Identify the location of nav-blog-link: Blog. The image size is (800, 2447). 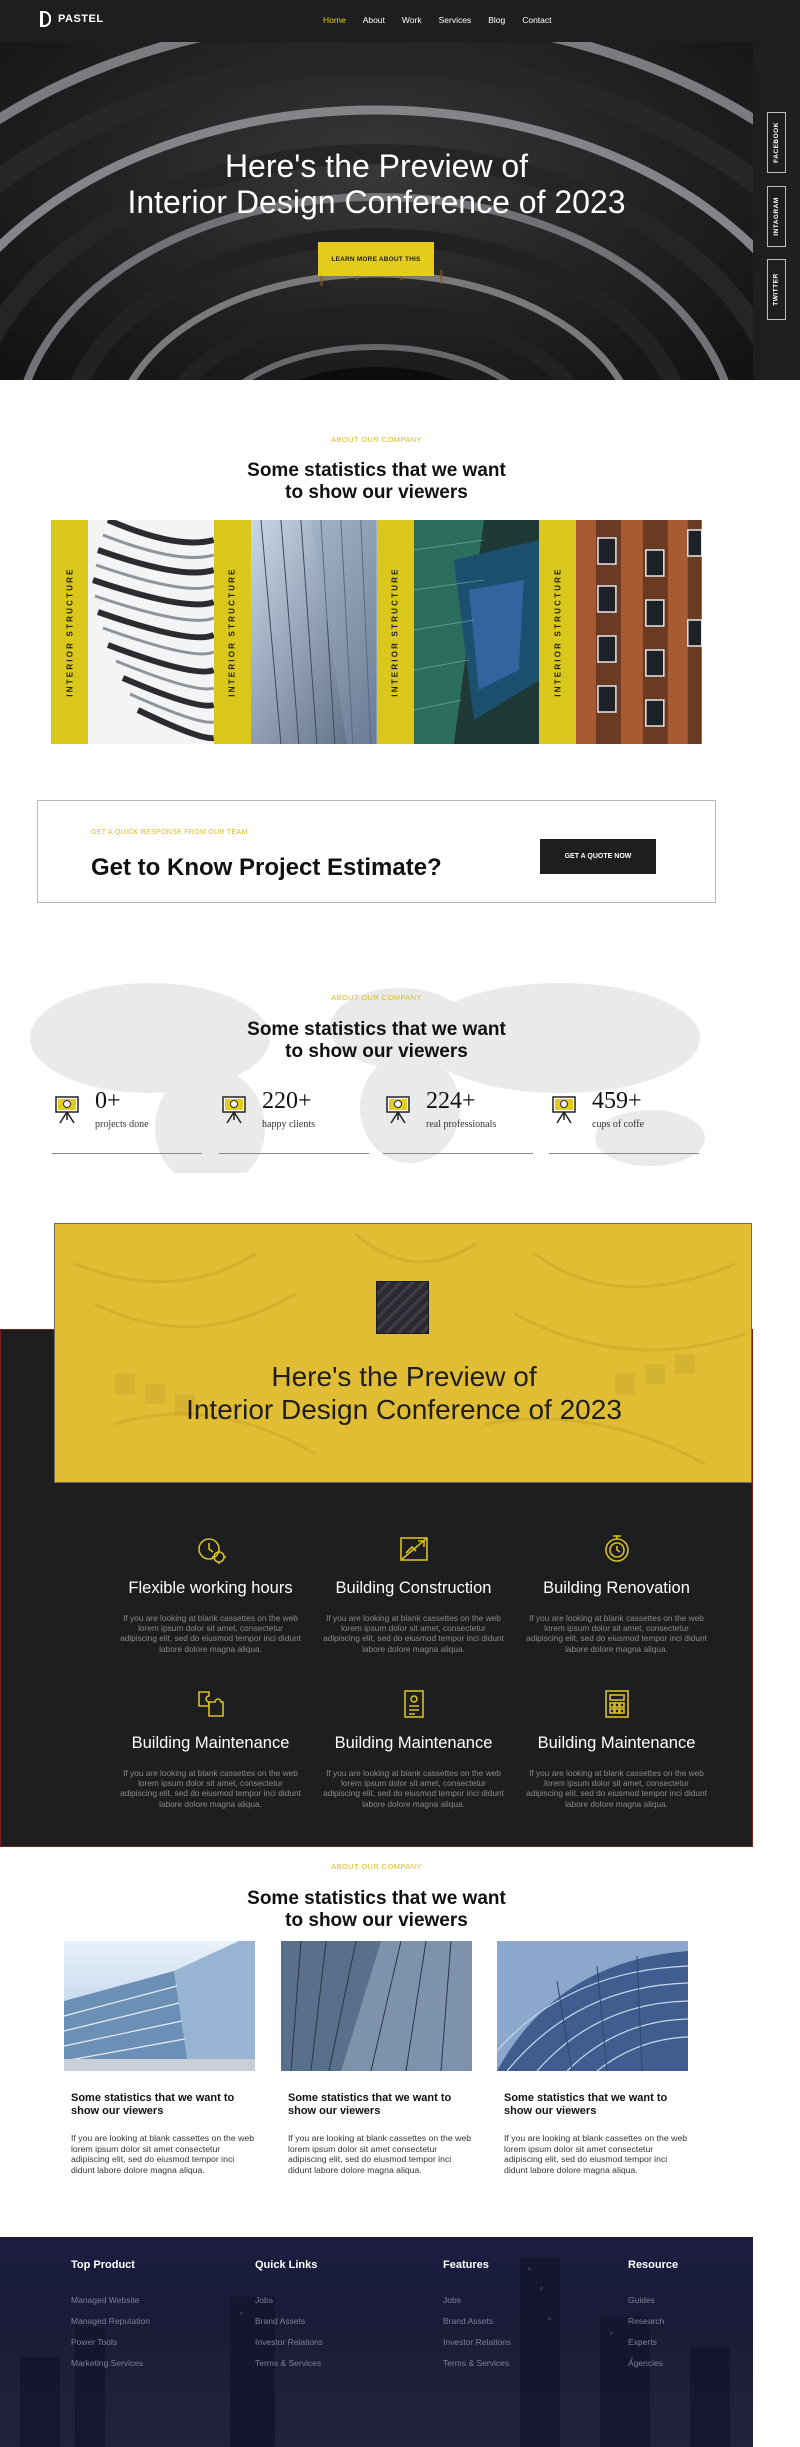
(496, 20).